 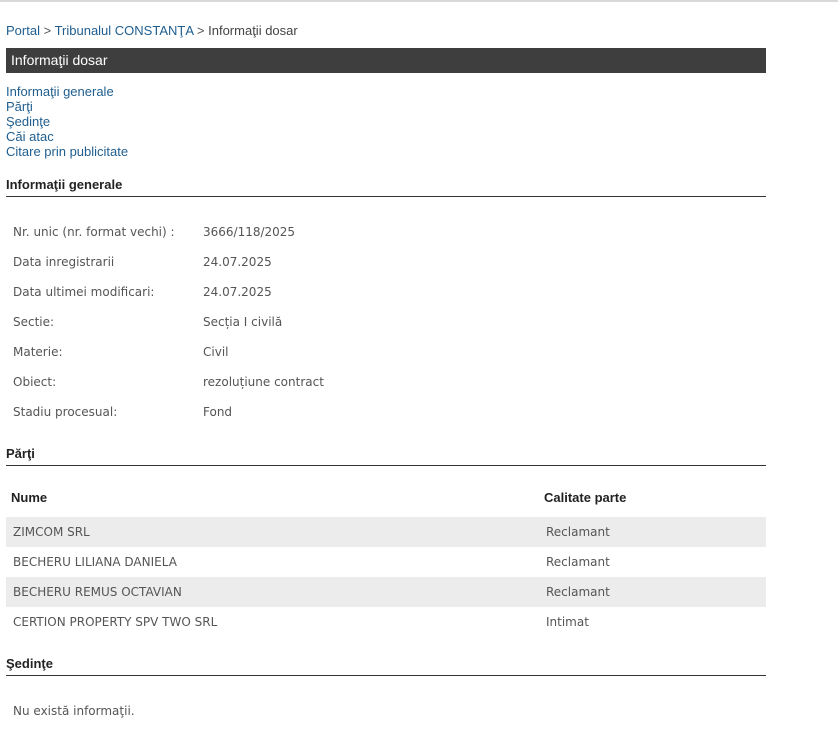 I want to click on table-row: BECHERU LILIANA DANIELA Reclamant, so click(x=386, y=562).